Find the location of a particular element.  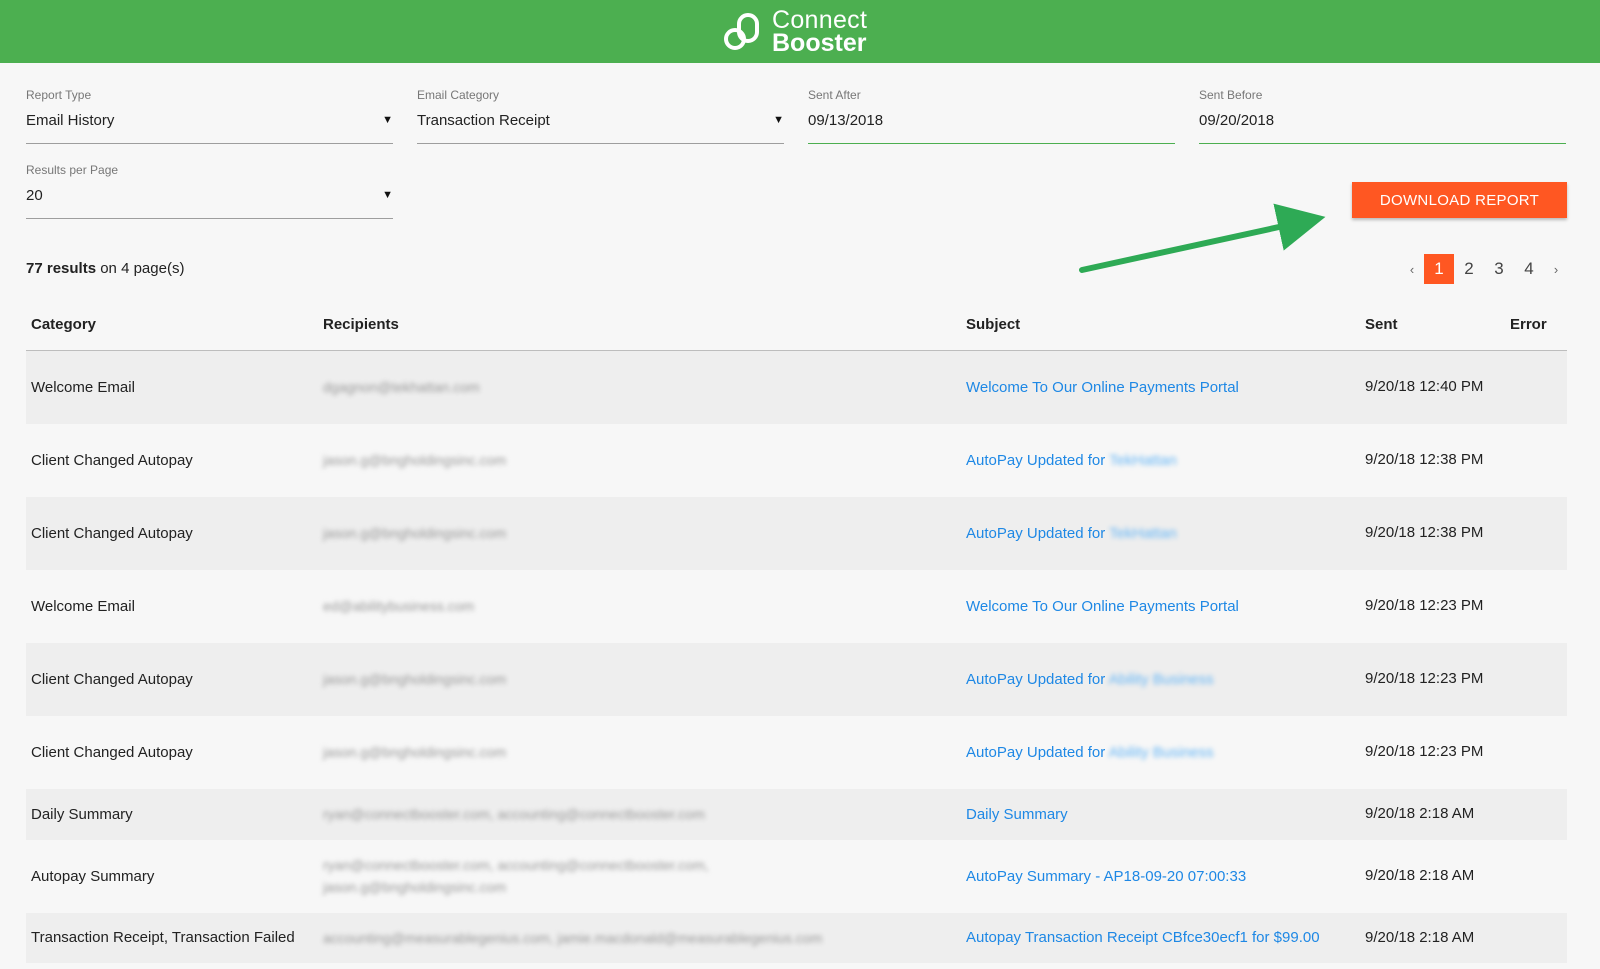

results-summary: 77 results on 4 page(s) is located at coordinates (105, 268).